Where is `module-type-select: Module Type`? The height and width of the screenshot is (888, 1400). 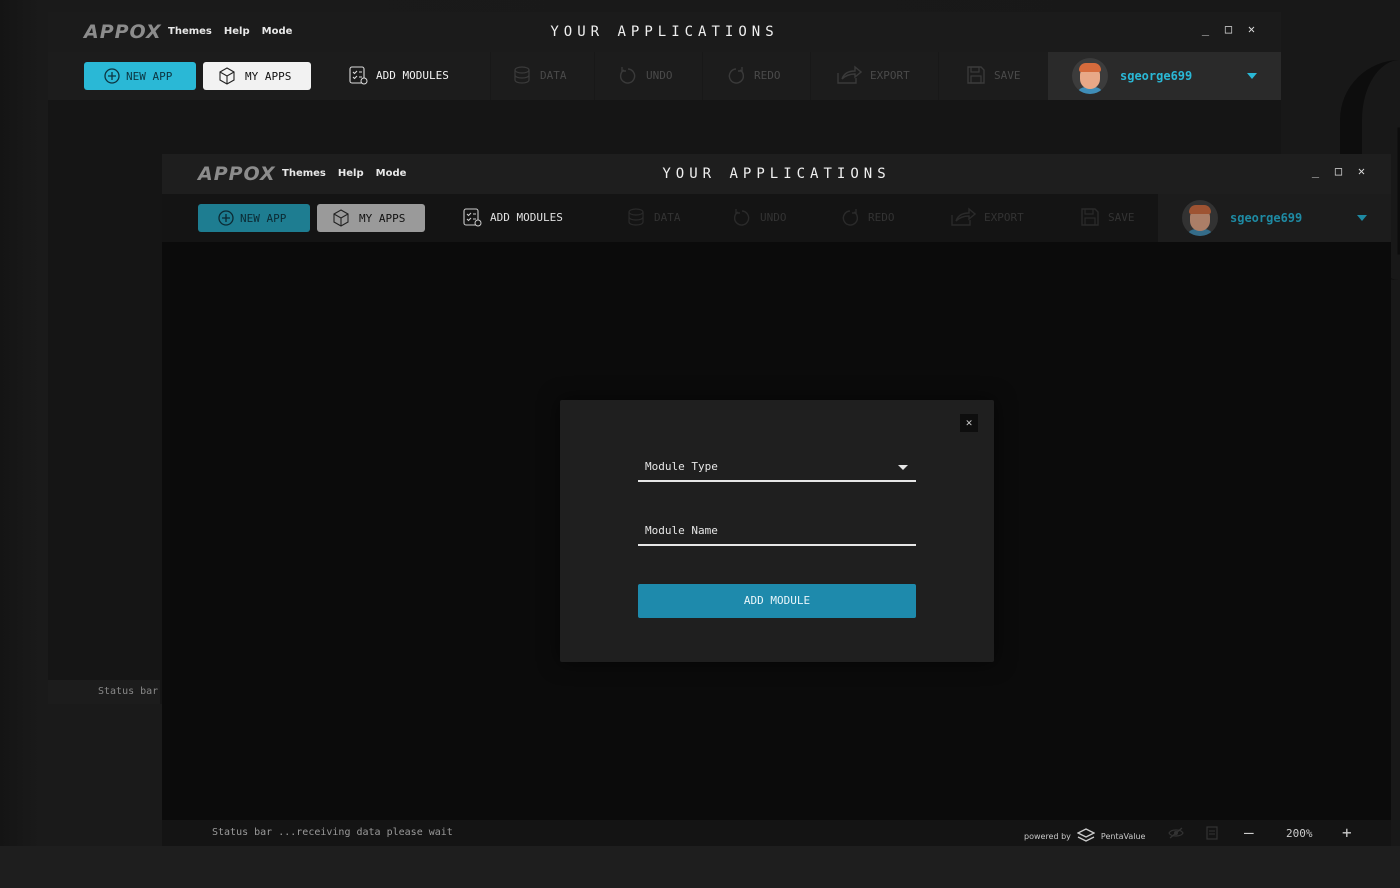 module-type-select: Module Type is located at coordinates (777, 469).